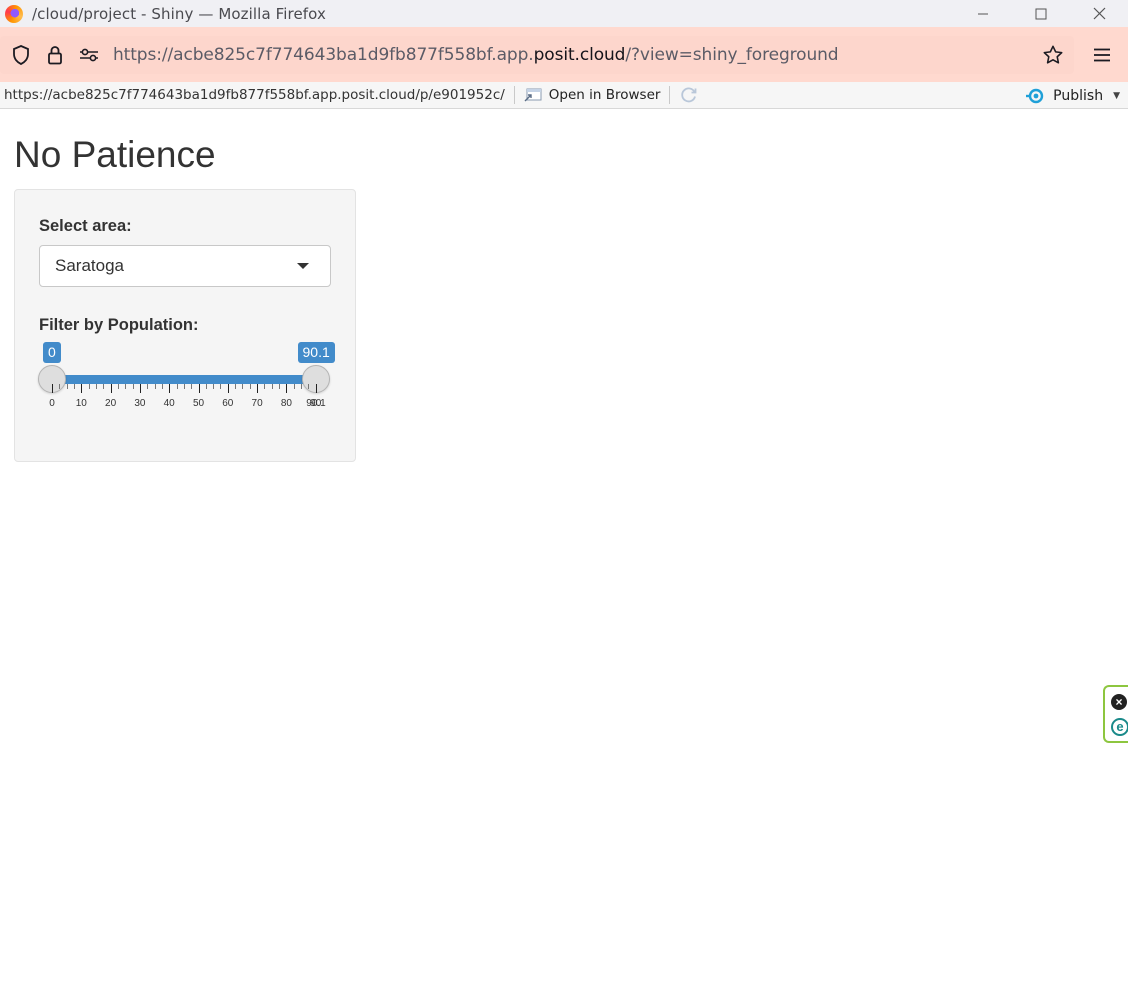  Describe the element at coordinates (564, 13) in the screenshot. I see `window-titlebar: /cloud/project - Shiny — Mozilla Firefox` at that location.